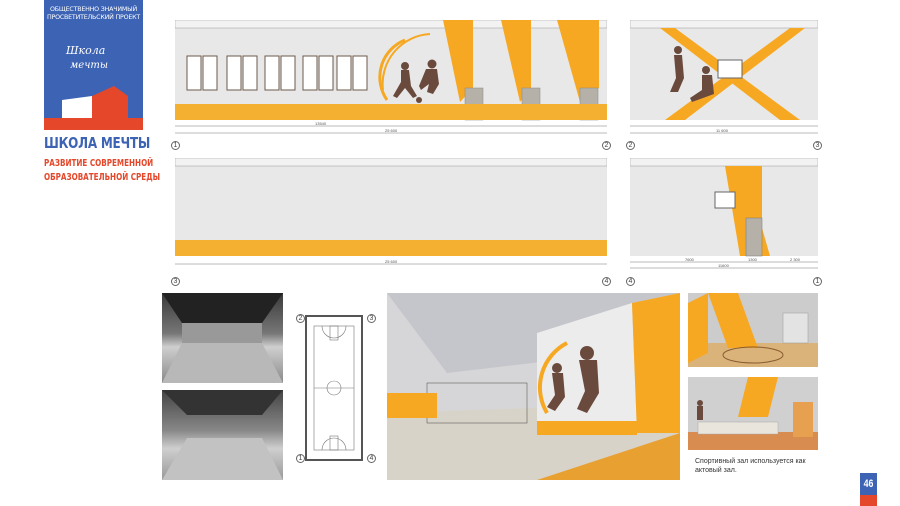  I want to click on brand-subtitle-2: ОБРАЗОВАТЕЛЬНОЙ СРЕДЫ, so click(102, 177).